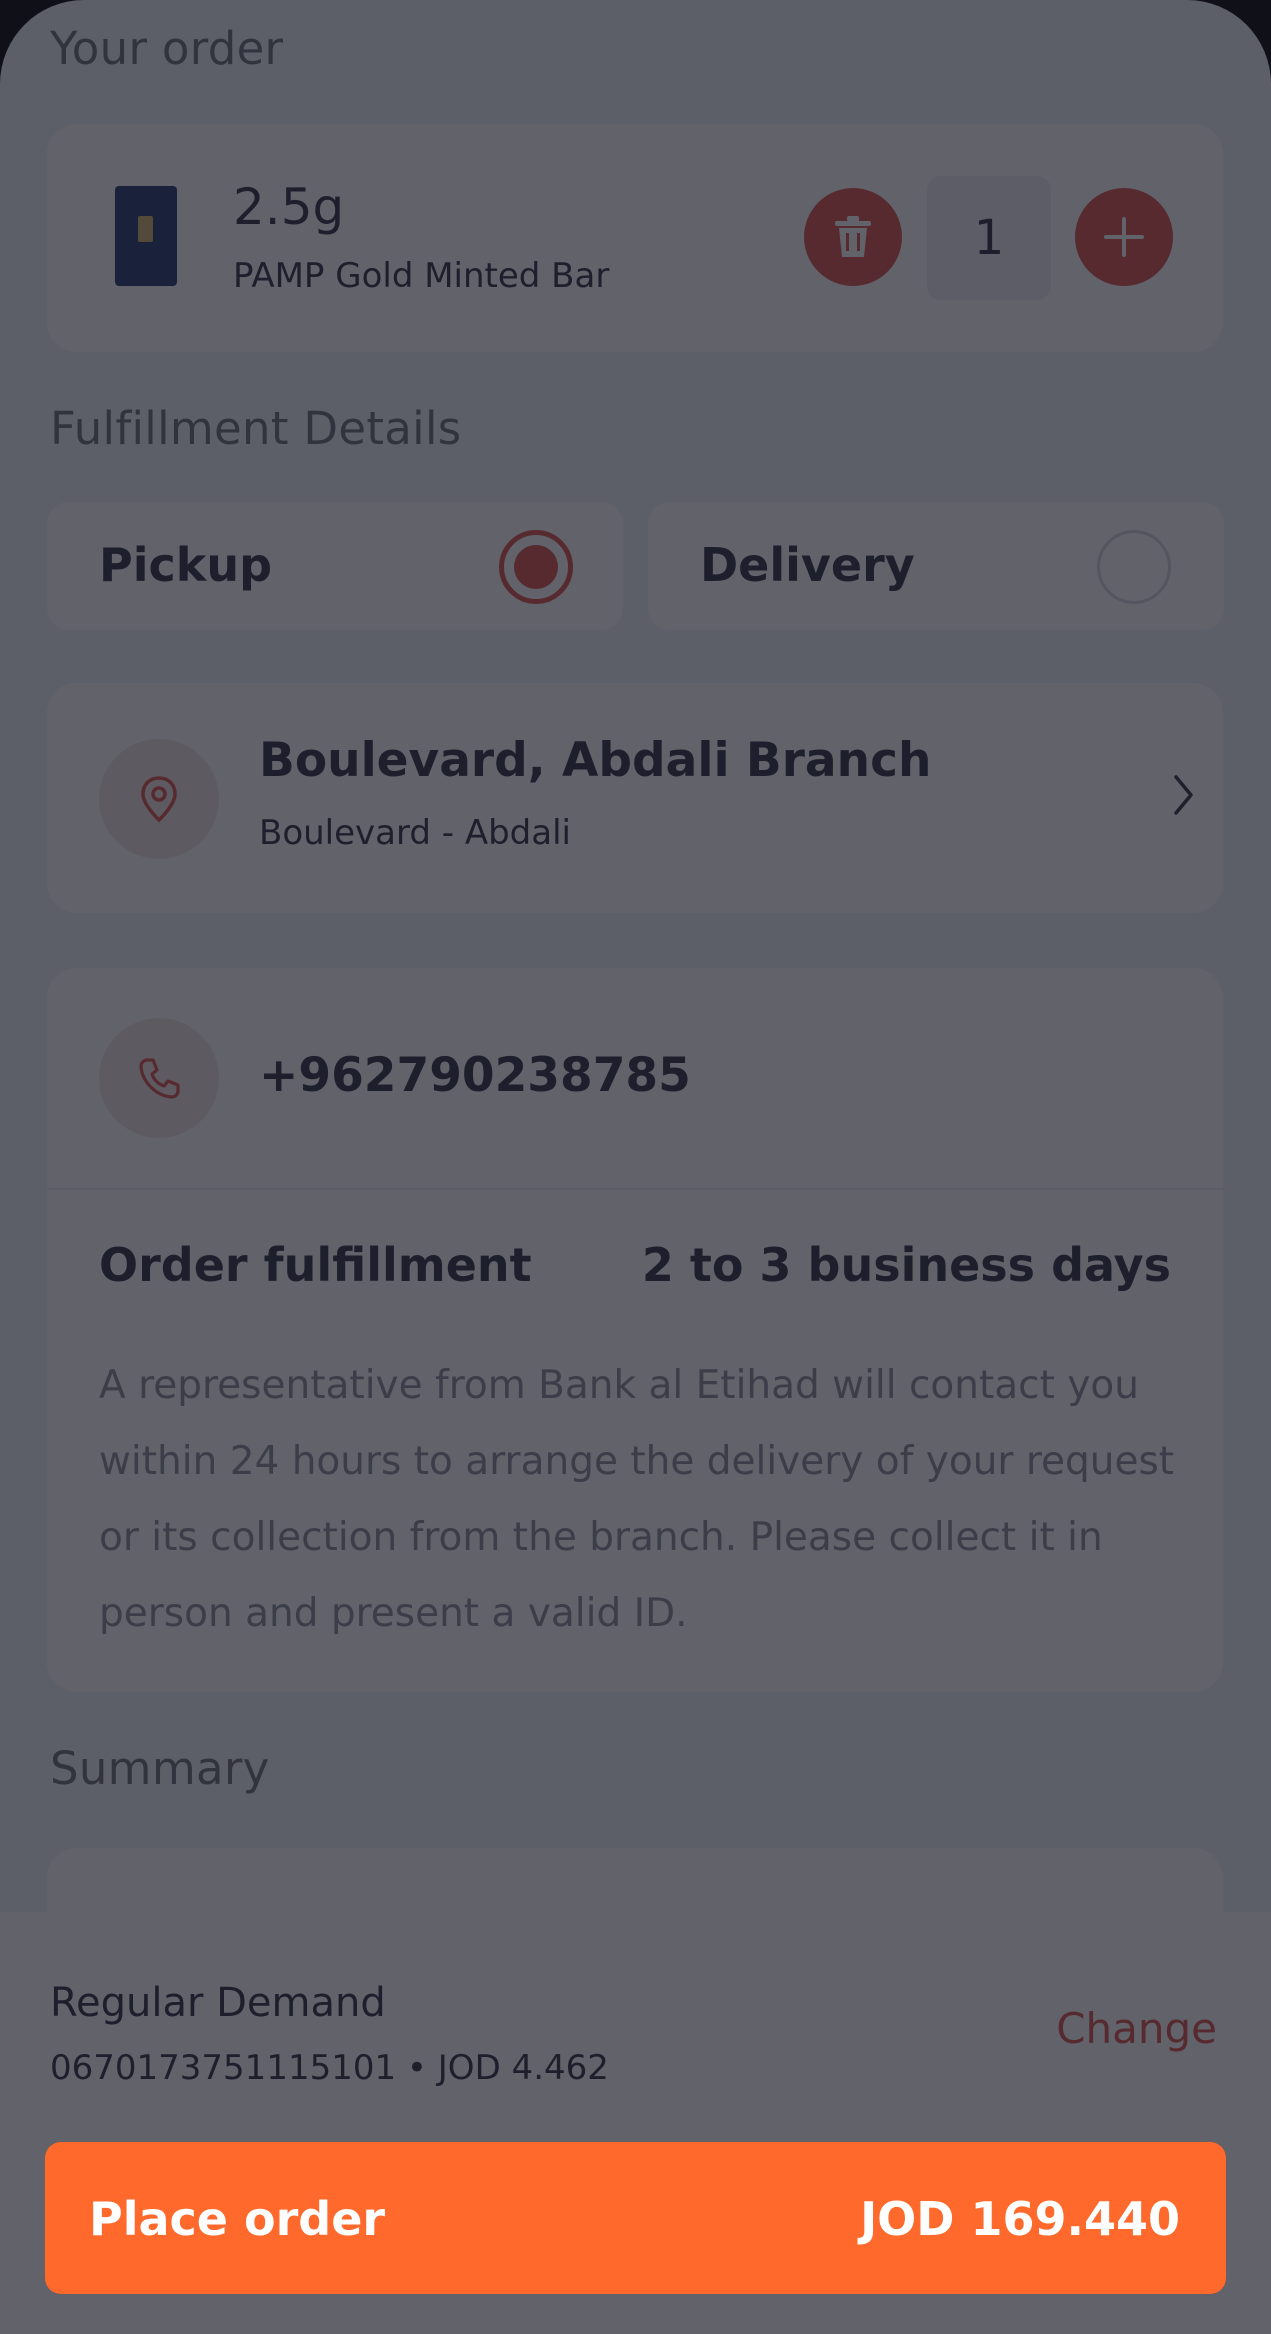  I want to click on account-name: Regular Demand, so click(218, 2003).